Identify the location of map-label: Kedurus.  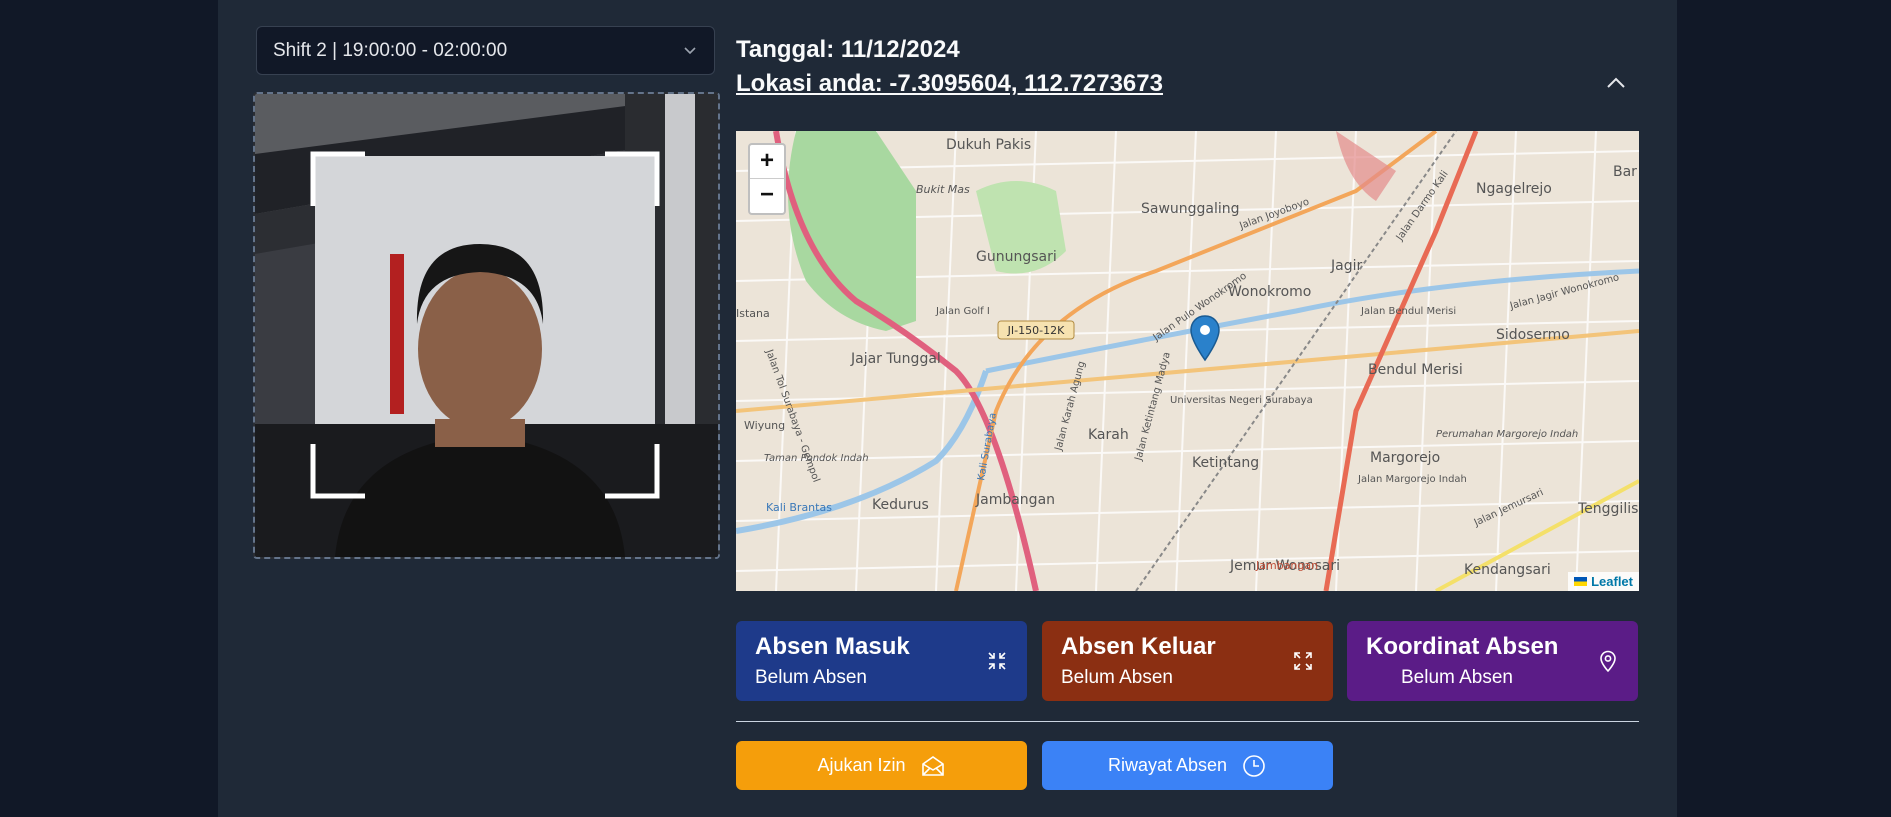
(900, 505).